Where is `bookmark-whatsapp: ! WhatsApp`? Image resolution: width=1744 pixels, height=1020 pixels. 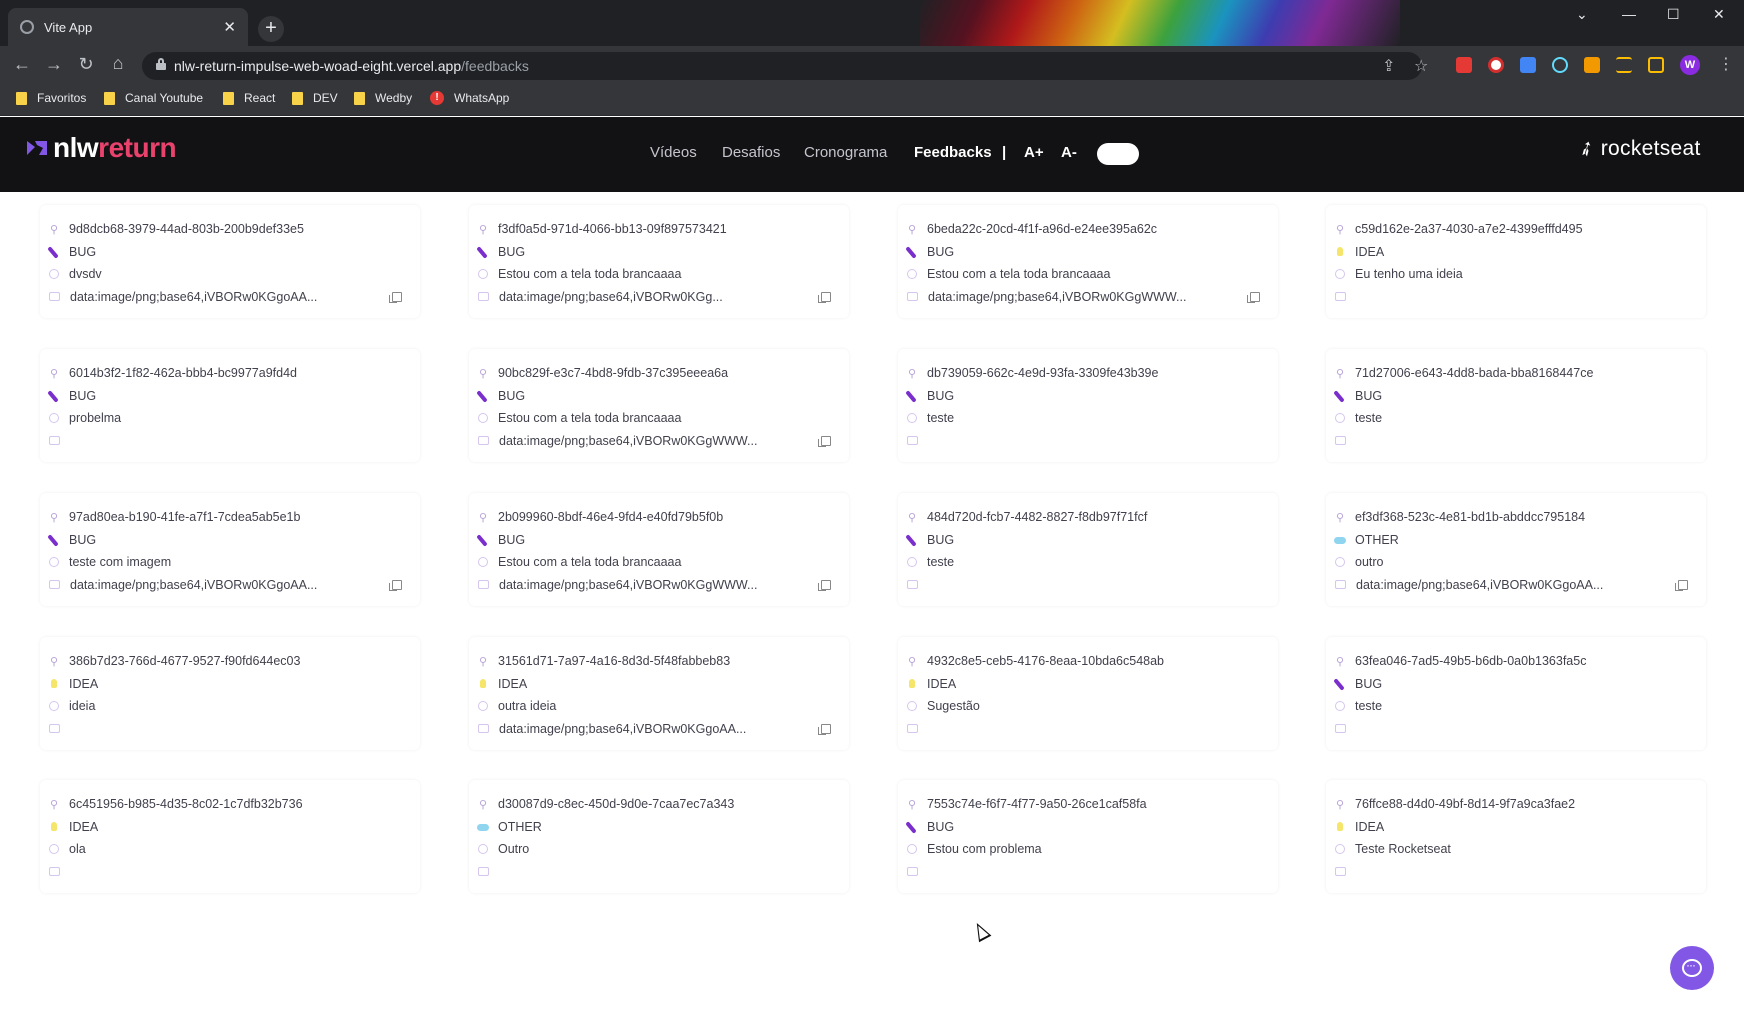 bookmark-whatsapp: ! WhatsApp is located at coordinates (469, 98).